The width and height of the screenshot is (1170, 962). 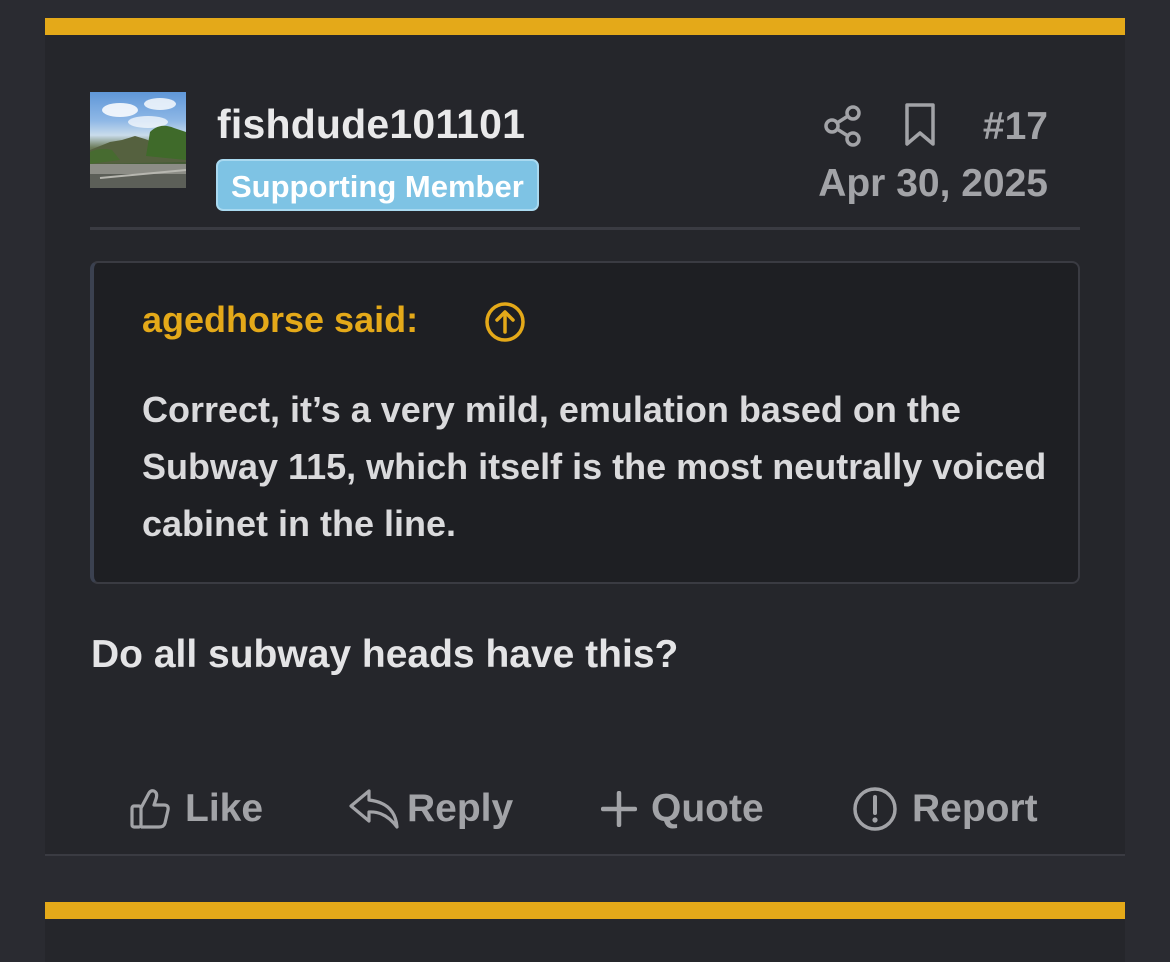 I want to click on arrow-up-circle-icon, so click(x=505, y=322).